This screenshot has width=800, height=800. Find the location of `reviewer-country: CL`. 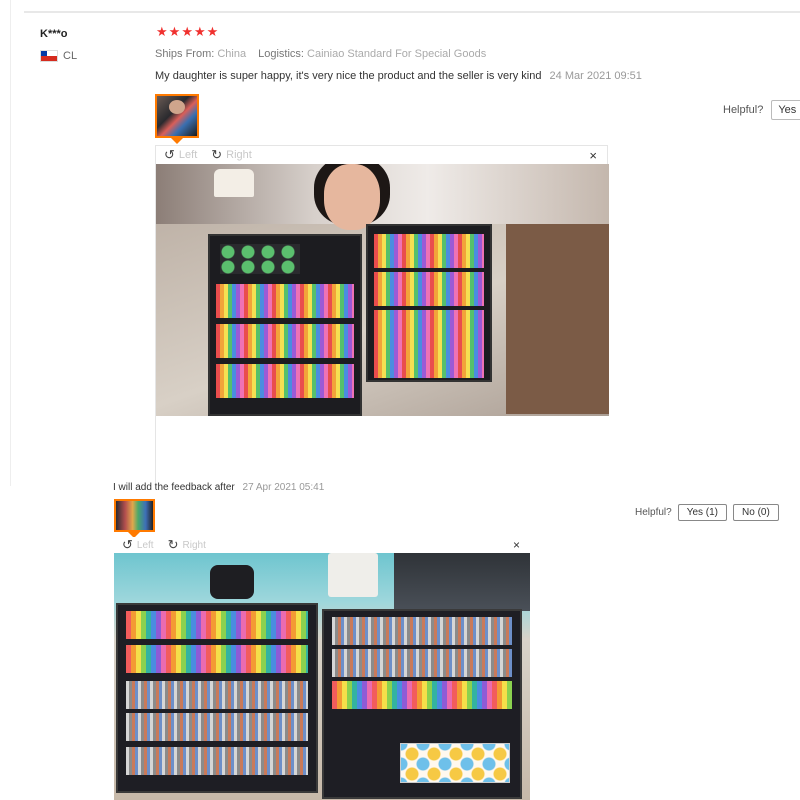

reviewer-country: CL is located at coordinates (58, 56).